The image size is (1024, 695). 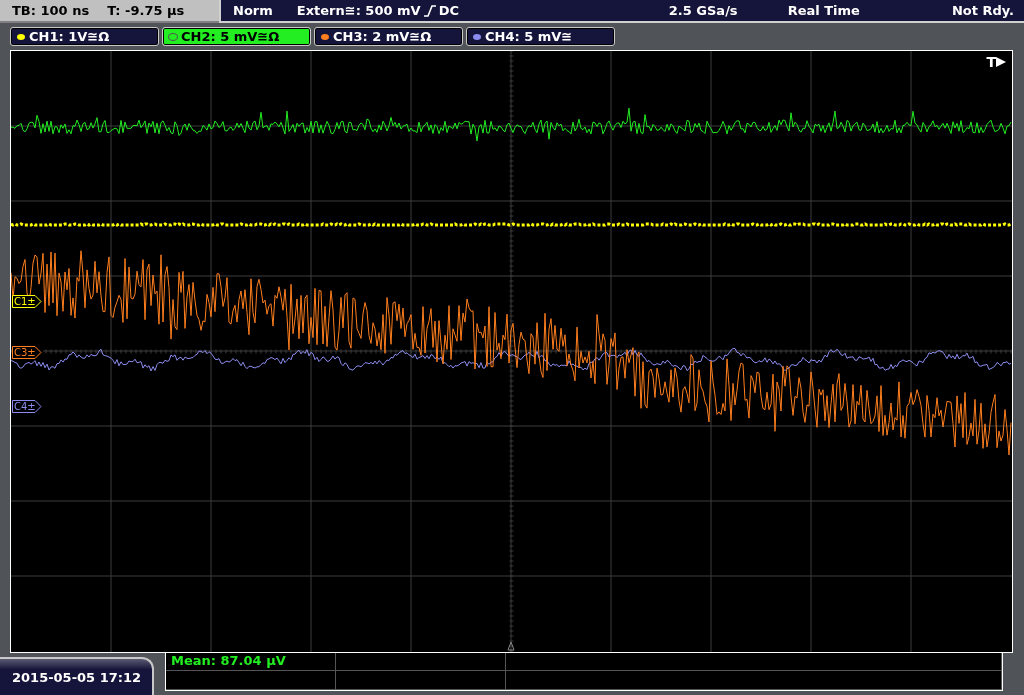 What do you see at coordinates (388, 36) in the screenshot?
I see `channel-tab: CH3: 2 mV≅Ω` at bounding box center [388, 36].